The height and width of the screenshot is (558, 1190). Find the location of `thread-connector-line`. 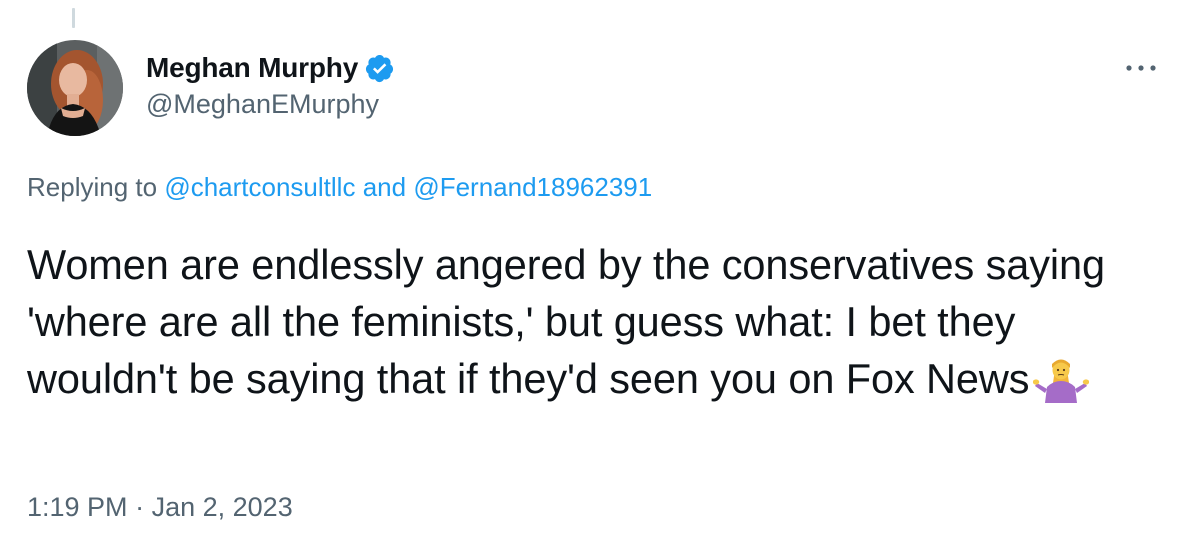

thread-connector-line is located at coordinates (73, 18).